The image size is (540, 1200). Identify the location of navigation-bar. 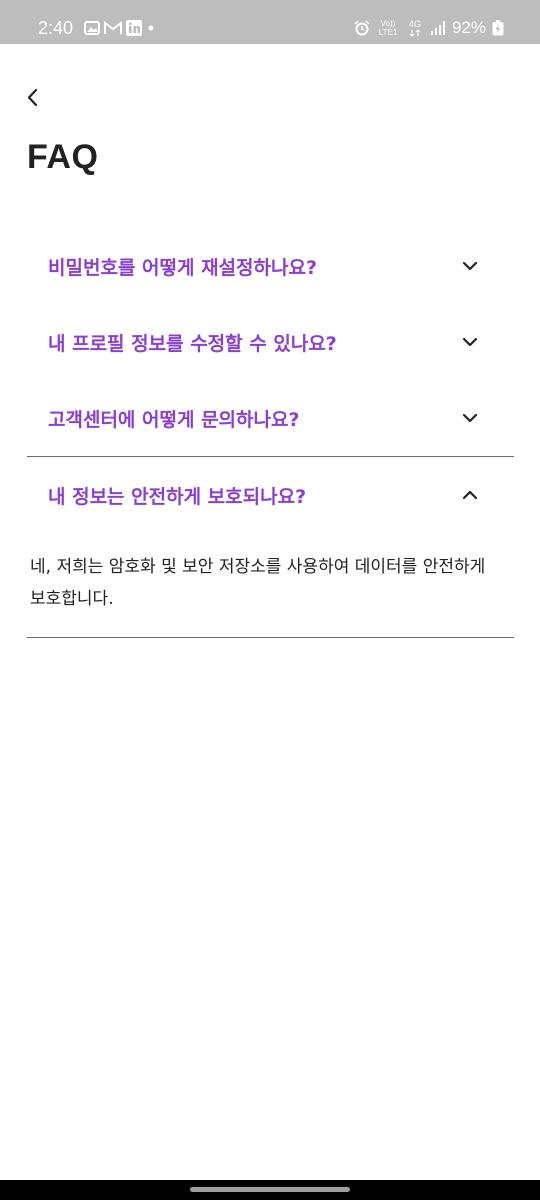
(270, 1190).